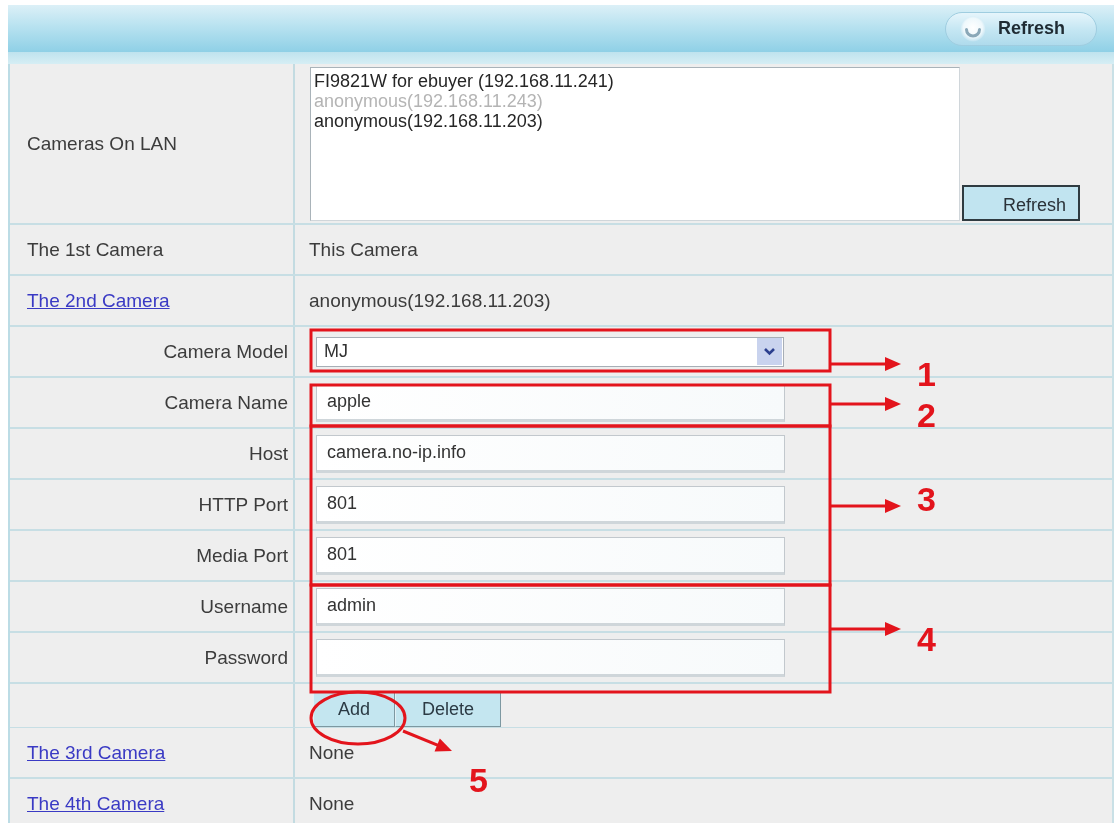  I want to click on status-text: This Camera, so click(363, 249).